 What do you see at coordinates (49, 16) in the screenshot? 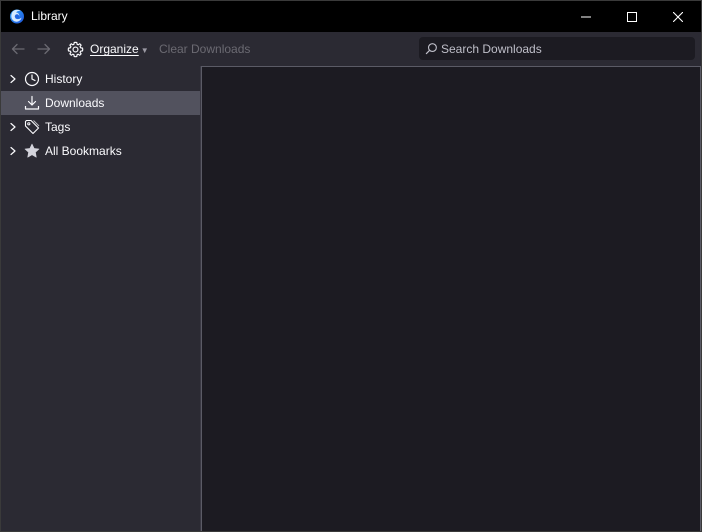
I see `window-title: Library` at bounding box center [49, 16].